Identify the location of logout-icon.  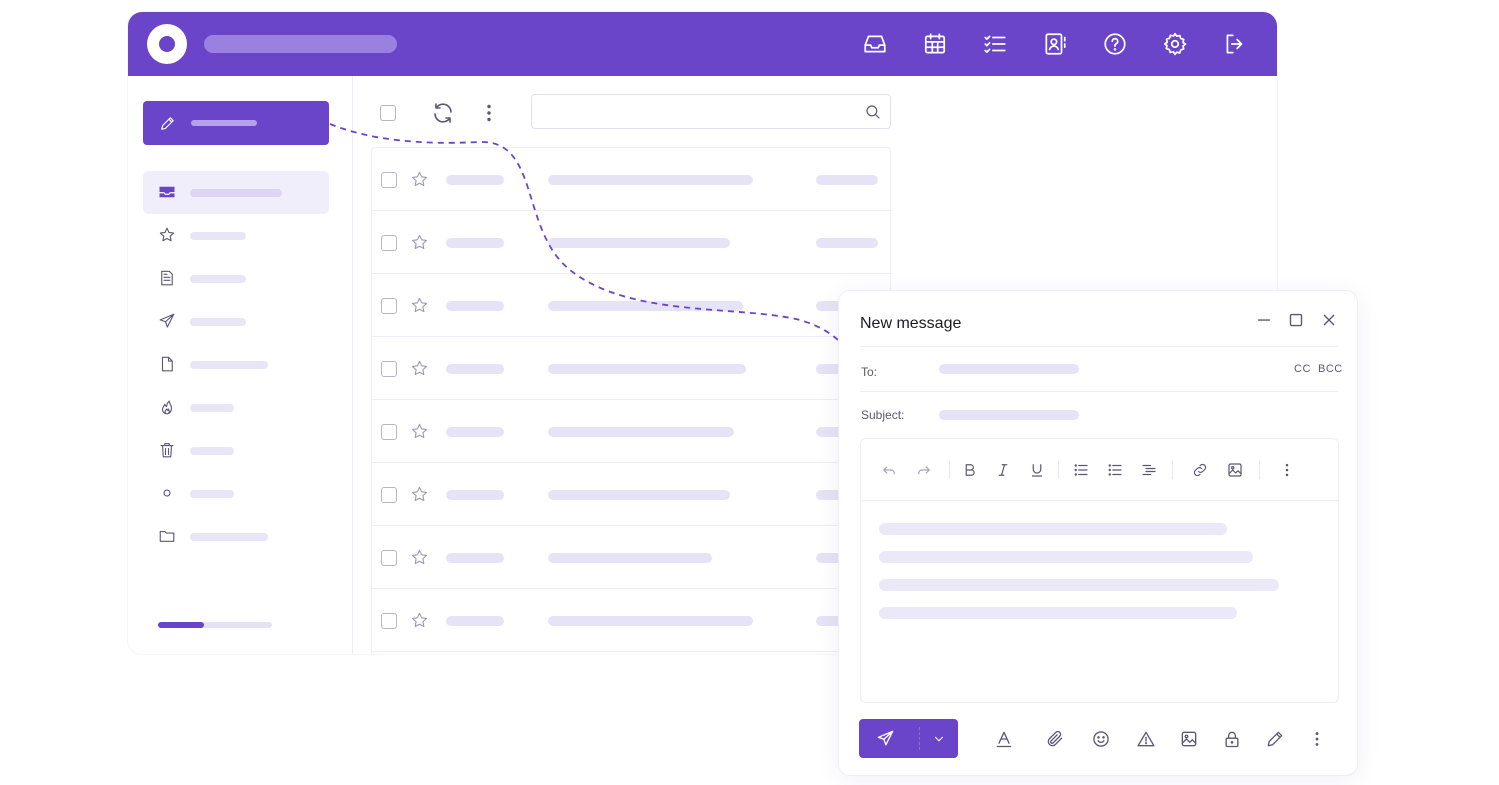
(1235, 44).